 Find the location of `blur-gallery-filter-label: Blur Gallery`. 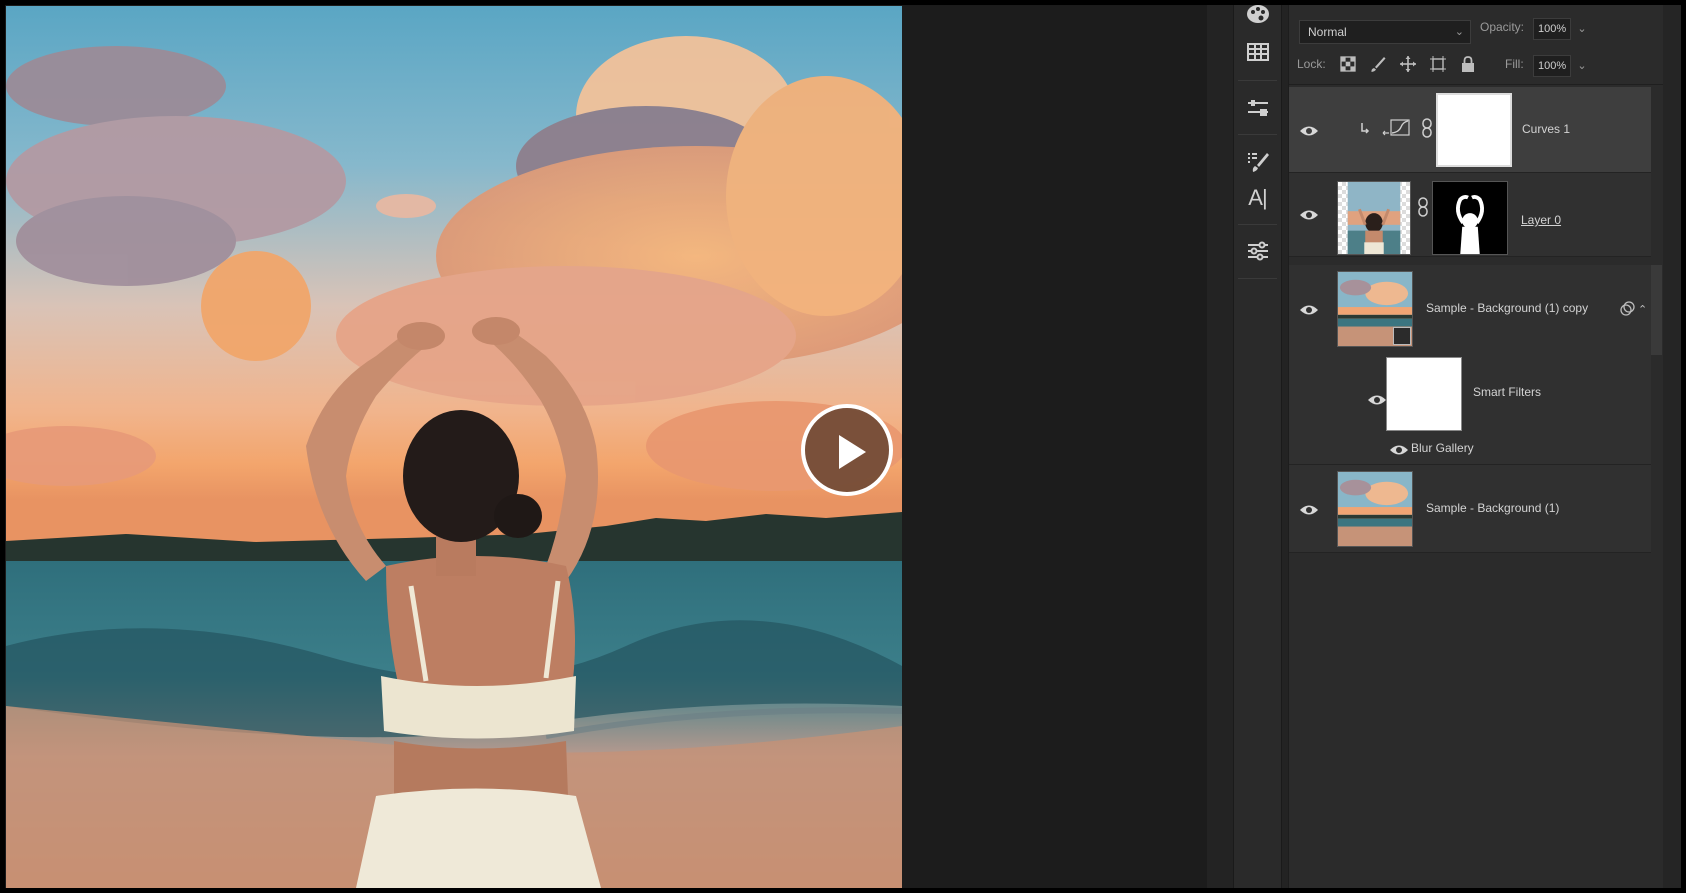

blur-gallery-filter-label: Blur Gallery is located at coordinates (1442, 448).